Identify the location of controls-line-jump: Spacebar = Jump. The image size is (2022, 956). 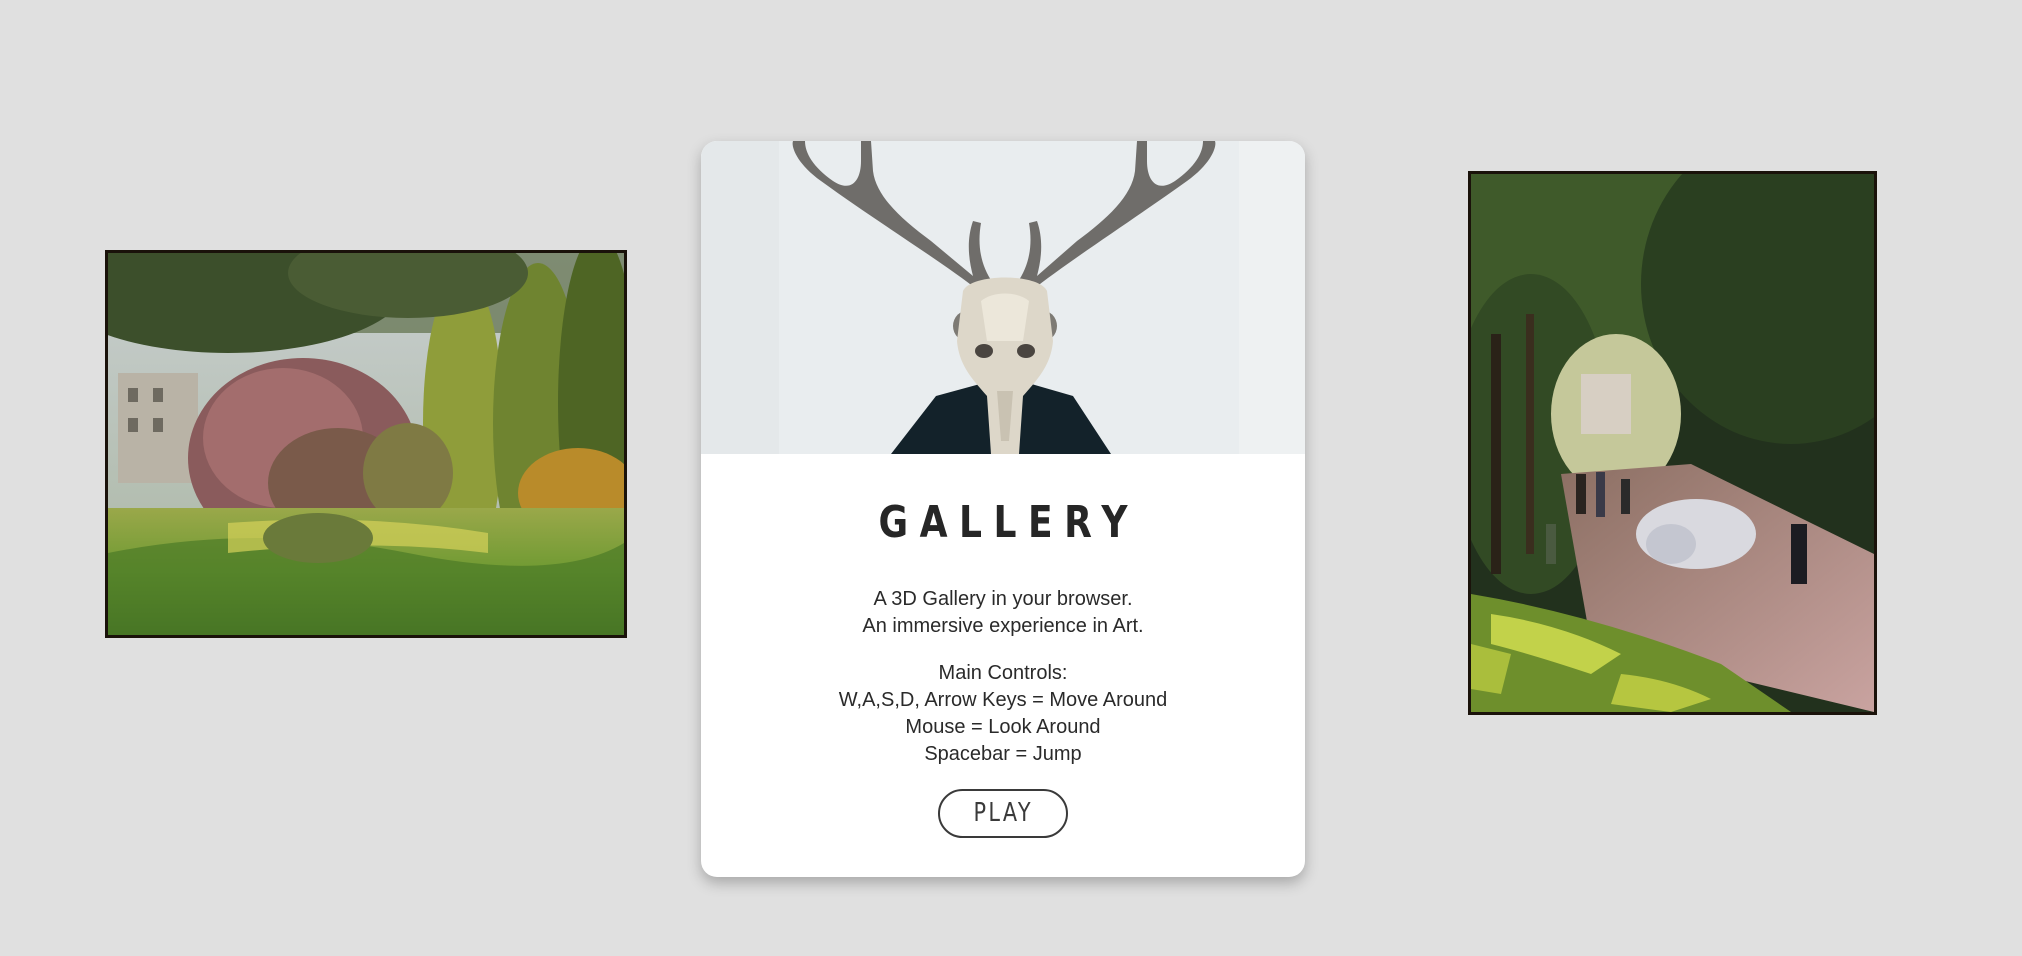
(1003, 754).